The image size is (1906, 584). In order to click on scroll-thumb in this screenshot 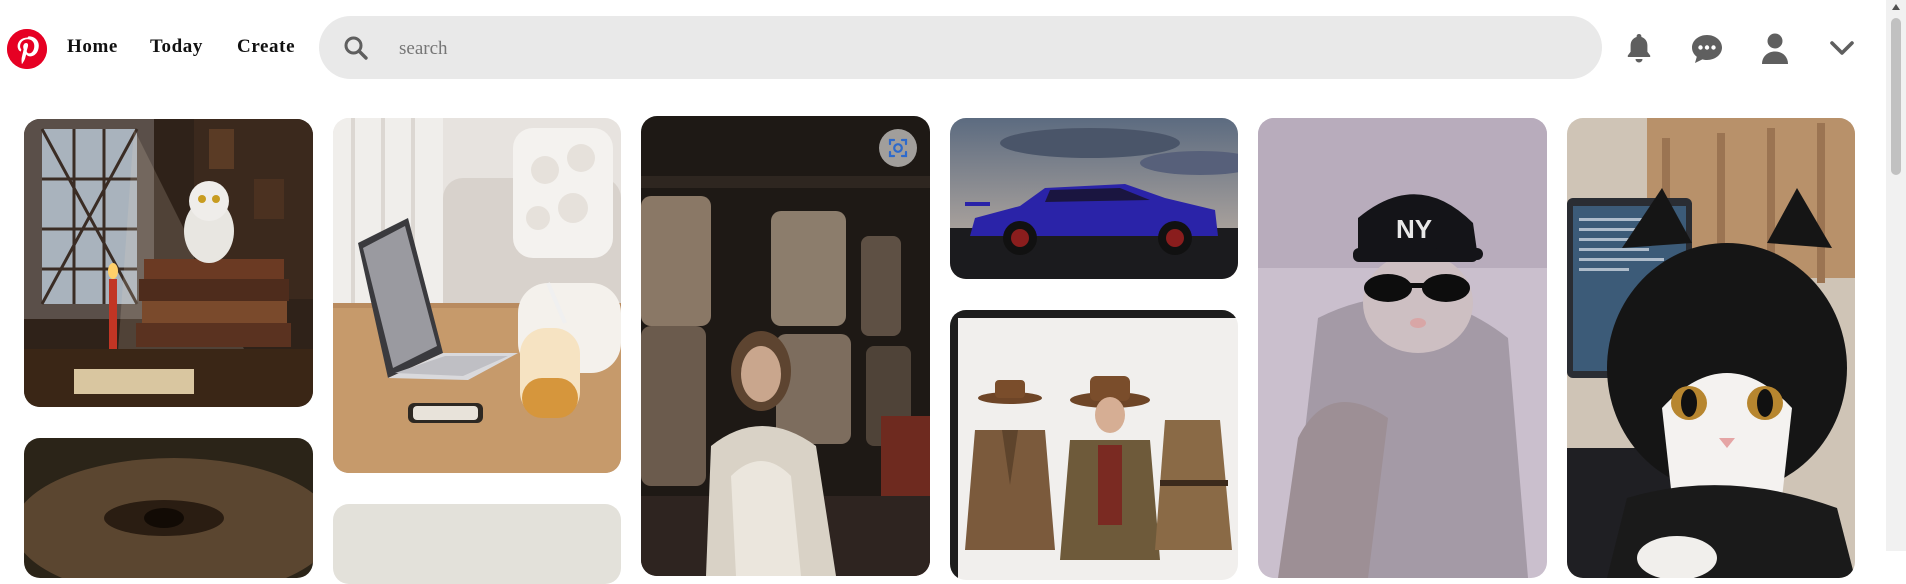, I will do `click(1896, 96)`.